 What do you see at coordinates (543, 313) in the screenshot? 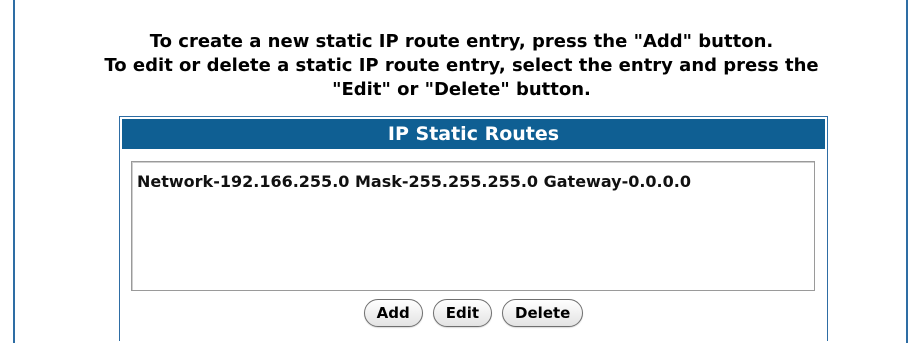
I see `delete-button: Delete` at bounding box center [543, 313].